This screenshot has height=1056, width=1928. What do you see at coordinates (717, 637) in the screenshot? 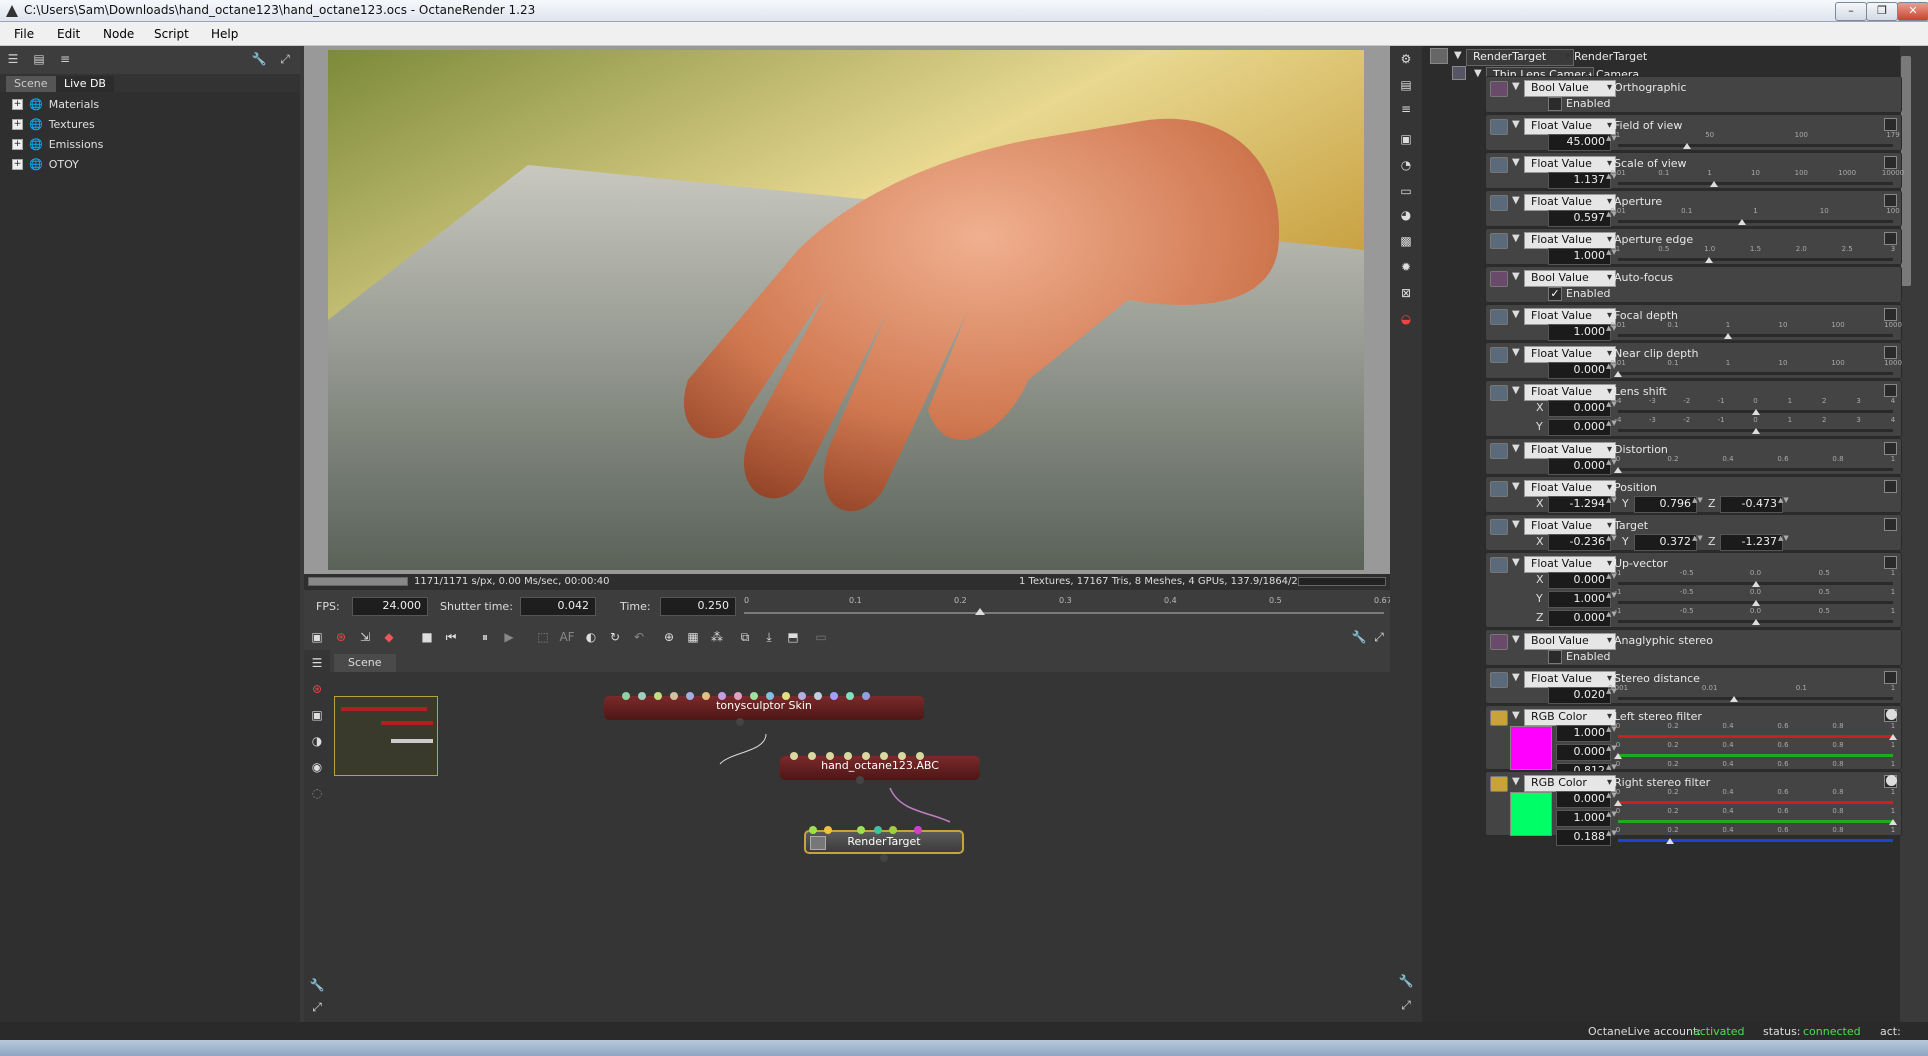
I see `lock-icon: ⁂` at bounding box center [717, 637].